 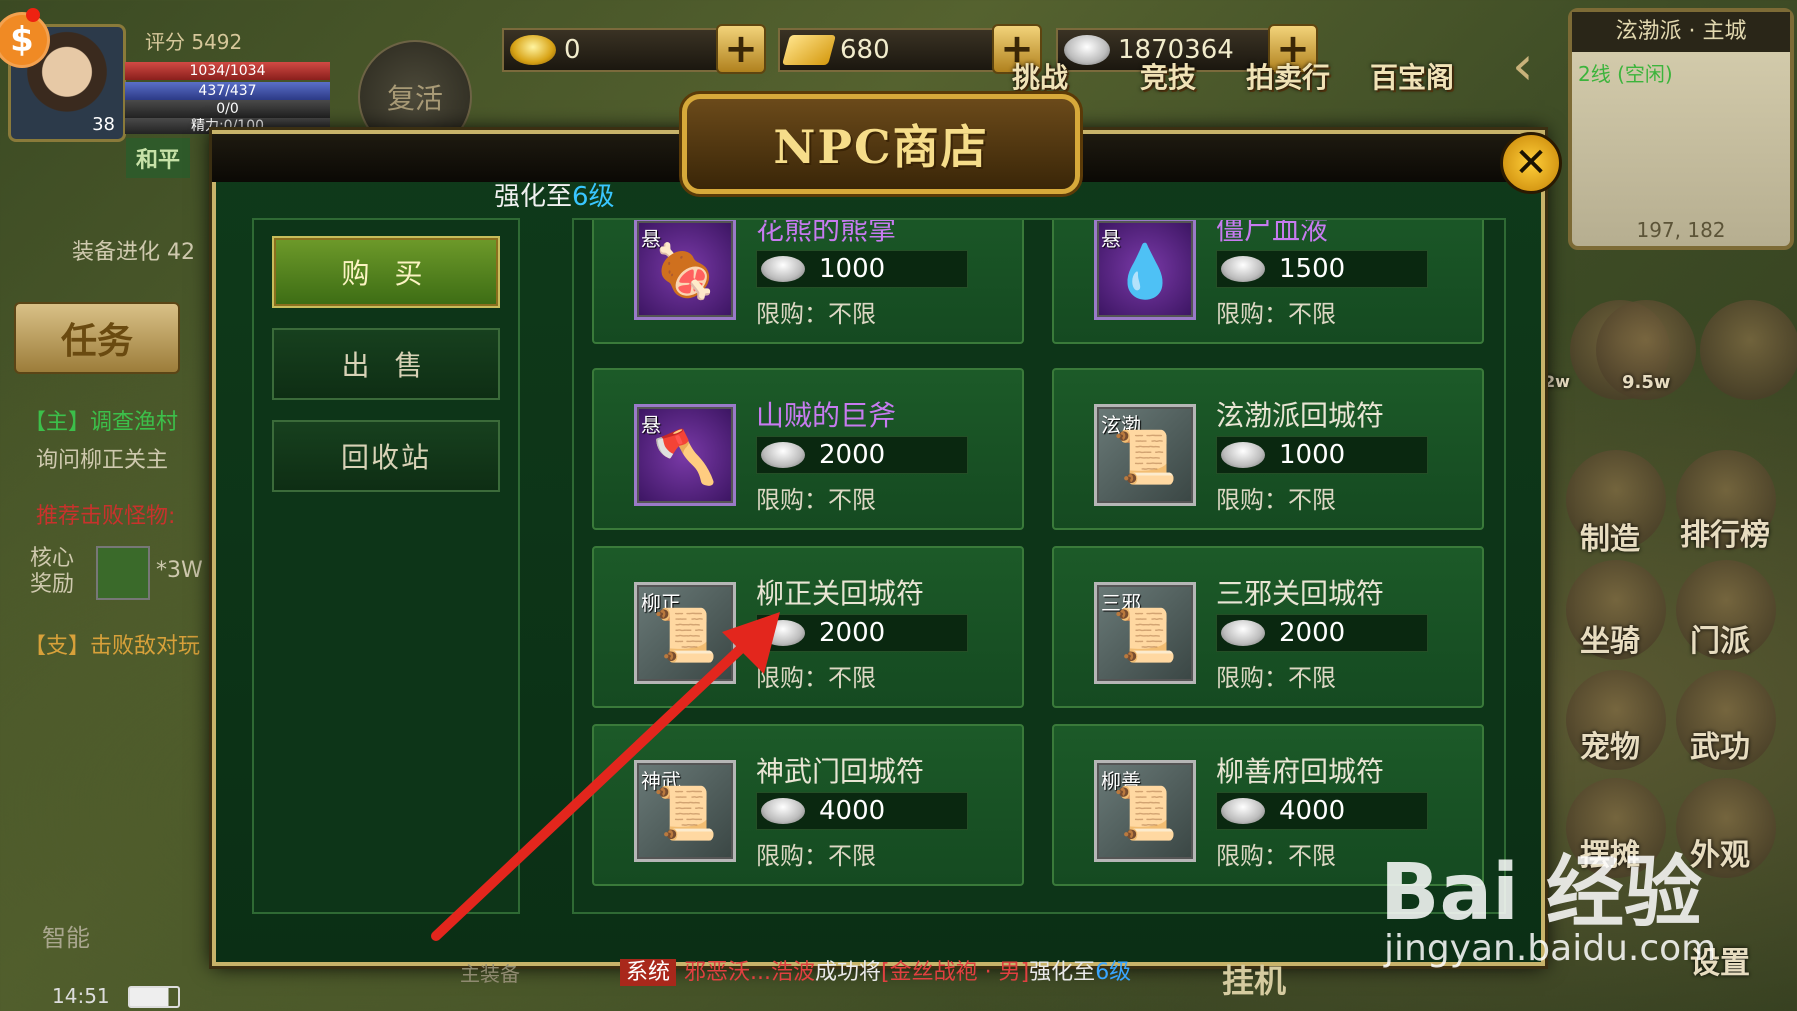 I want to click on main-quest-desc: 询问柳正关主, so click(x=102, y=460).